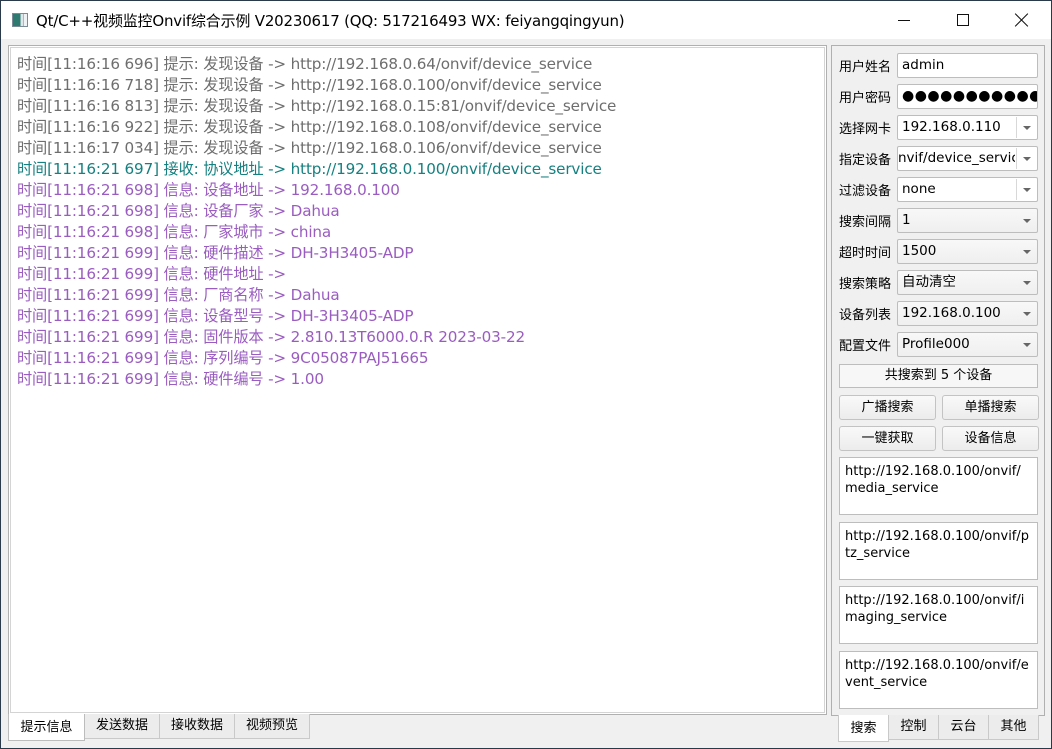 The height and width of the screenshot is (749, 1052). I want to click on device-list-combobox: 192.168.0.100, so click(967, 313).